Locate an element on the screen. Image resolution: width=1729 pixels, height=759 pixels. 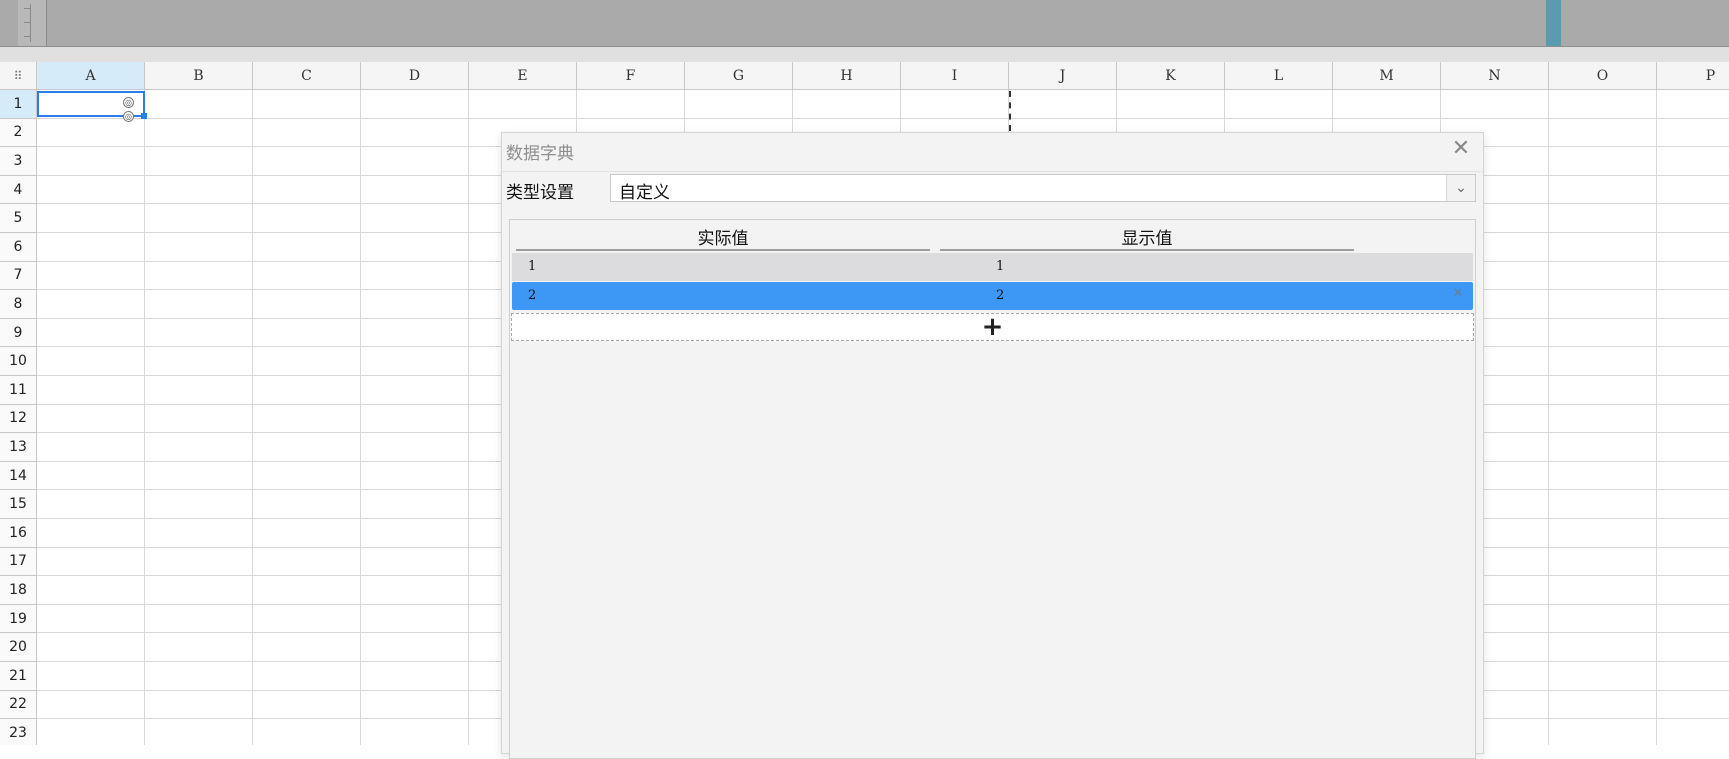
row-header-17: 17 is located at coordinates (18, 562).